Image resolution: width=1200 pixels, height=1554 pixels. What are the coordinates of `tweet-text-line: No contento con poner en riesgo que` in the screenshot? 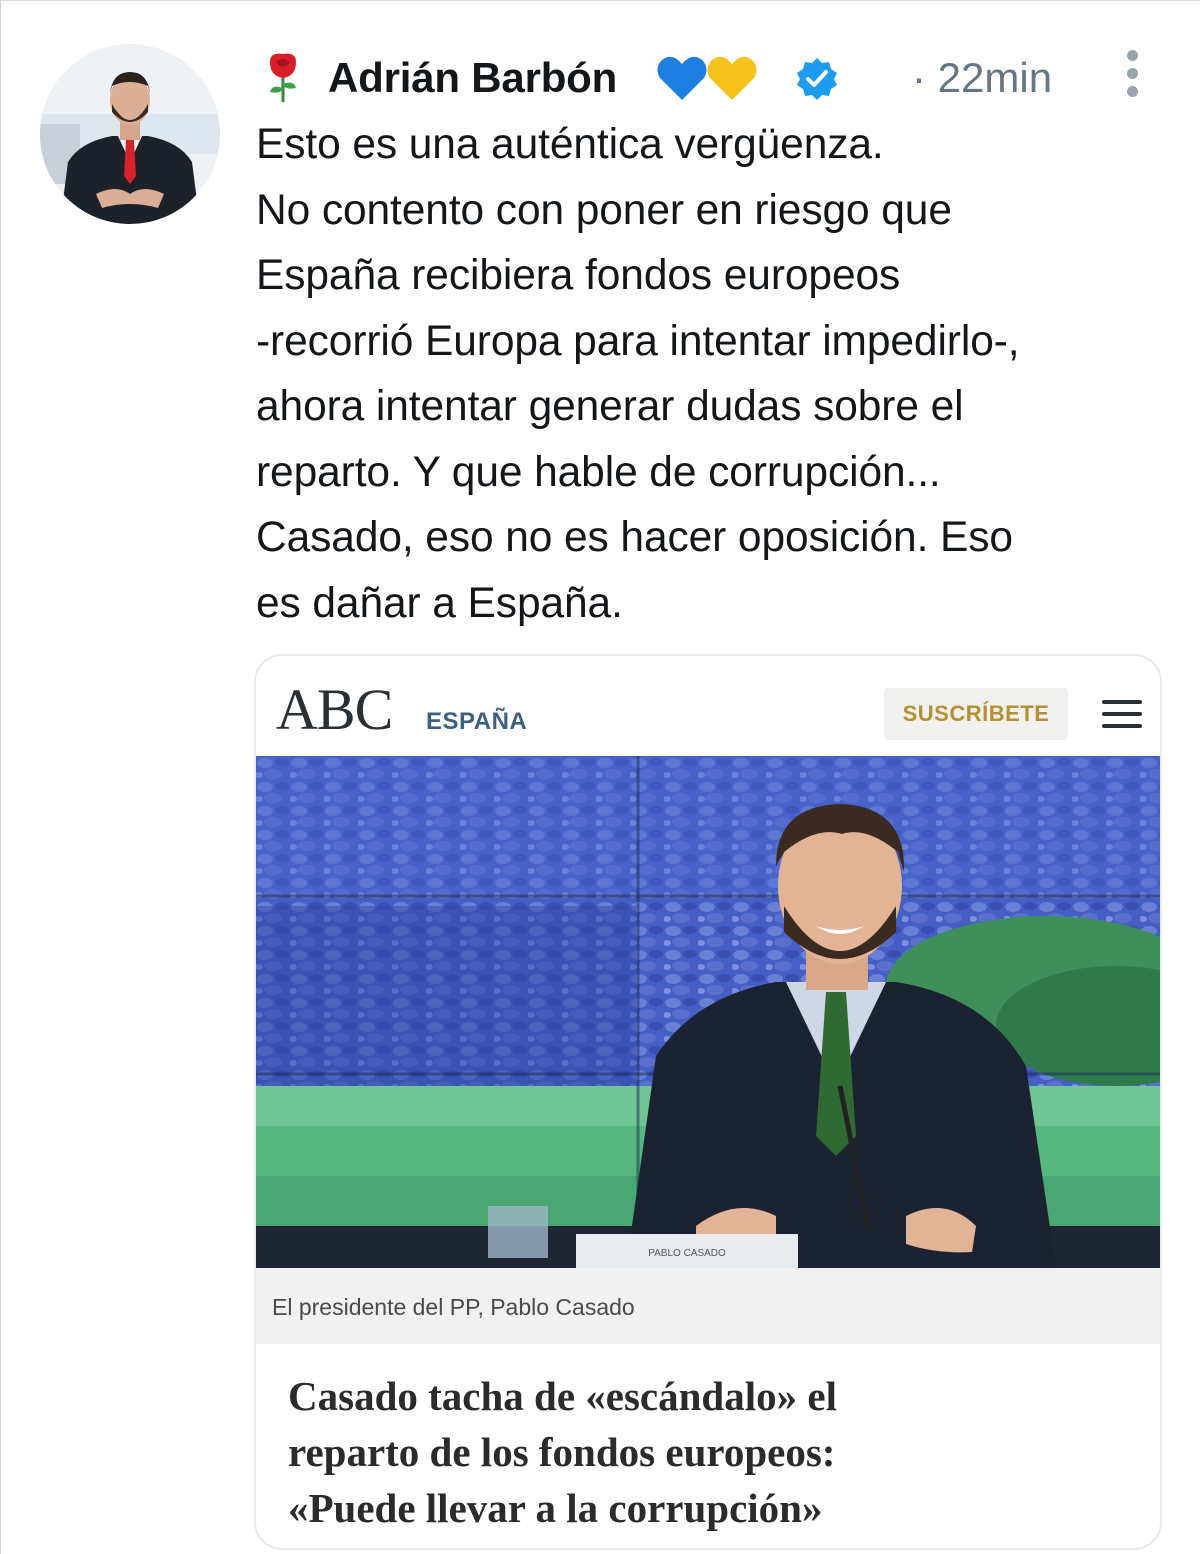 It's located at (604, 210).